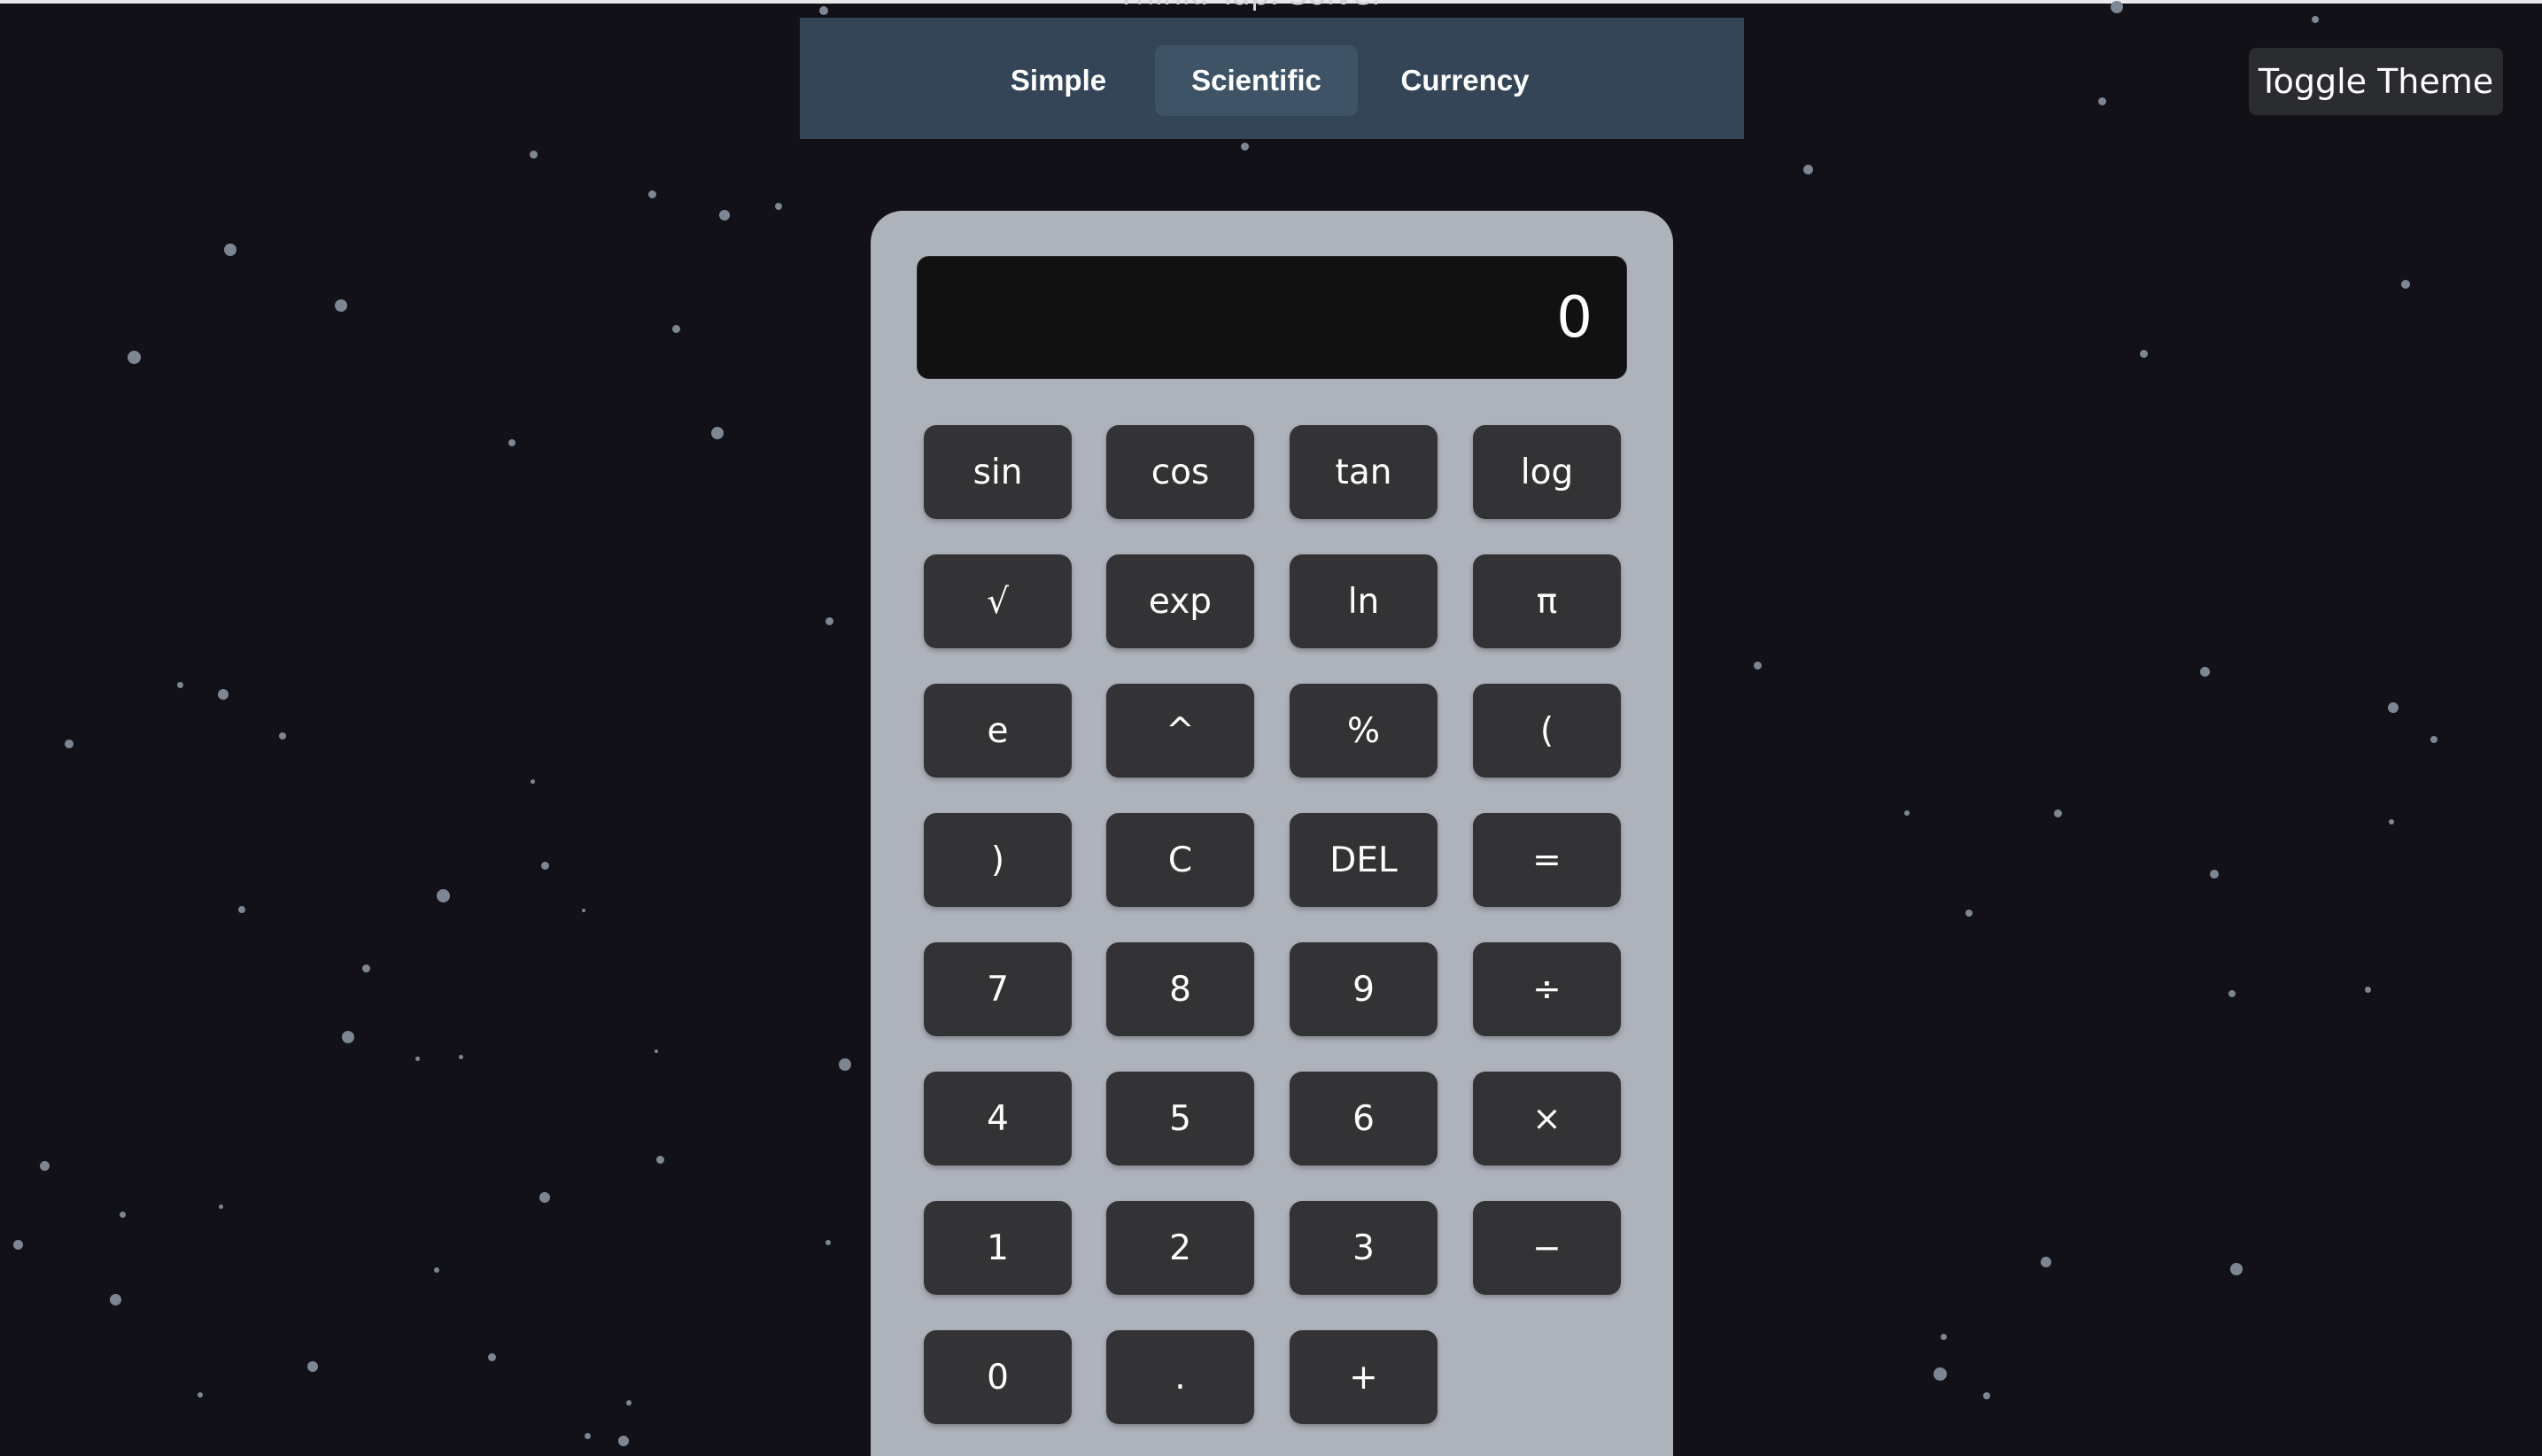 The image size is (2542, 1456). Describe the element at coordinates (1547, 601) in the screenshot. I see `key-pi: π` at that location.